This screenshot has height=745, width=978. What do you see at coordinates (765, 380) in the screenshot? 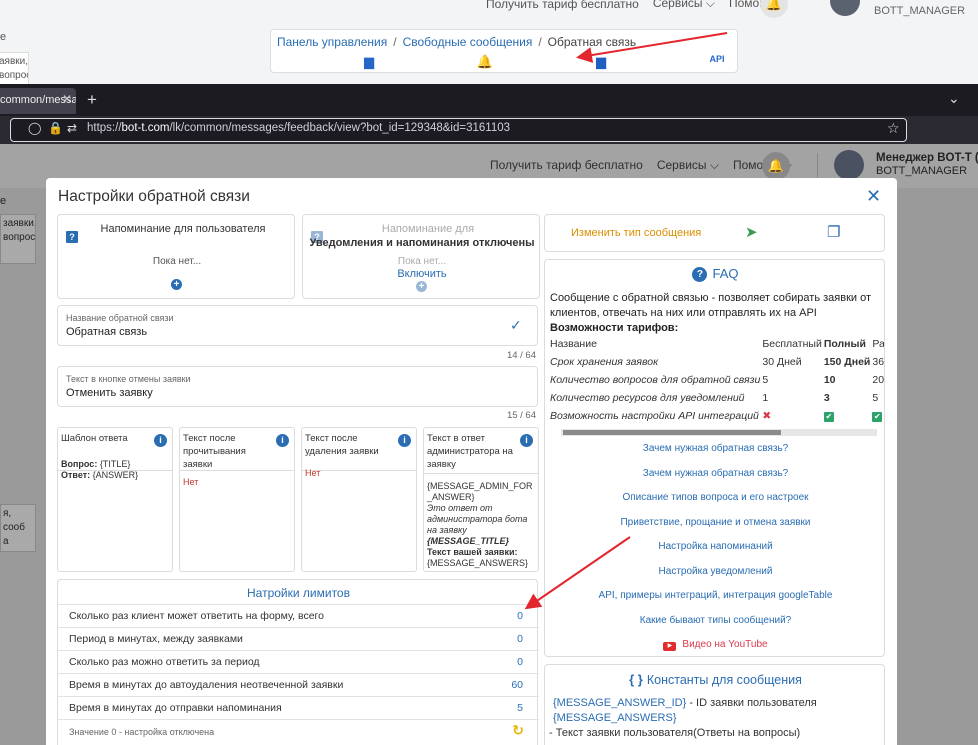
I see `cell: 5` at bounding box center [765, 380].